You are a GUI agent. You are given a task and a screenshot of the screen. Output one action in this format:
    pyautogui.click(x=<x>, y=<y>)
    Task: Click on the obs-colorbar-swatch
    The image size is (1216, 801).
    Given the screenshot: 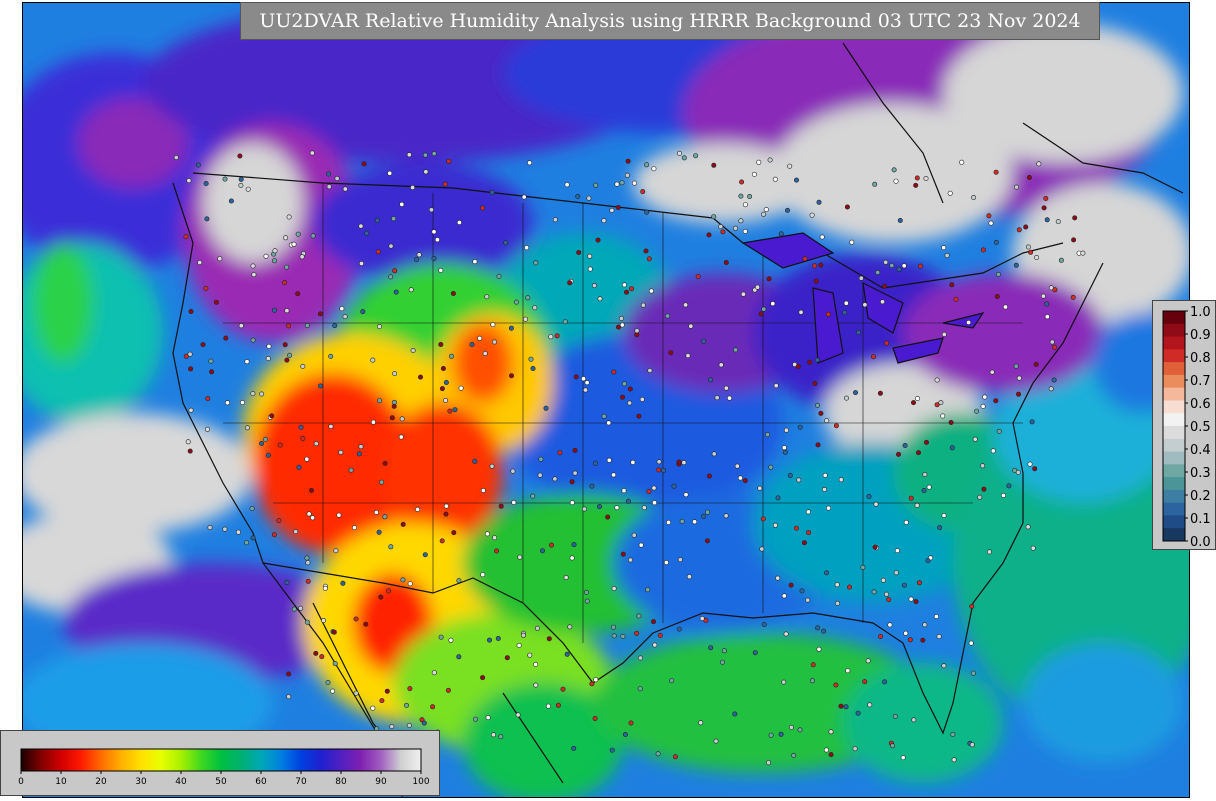 What is the action you would take?
    pyautogui.click(x=1174, y=445)
    